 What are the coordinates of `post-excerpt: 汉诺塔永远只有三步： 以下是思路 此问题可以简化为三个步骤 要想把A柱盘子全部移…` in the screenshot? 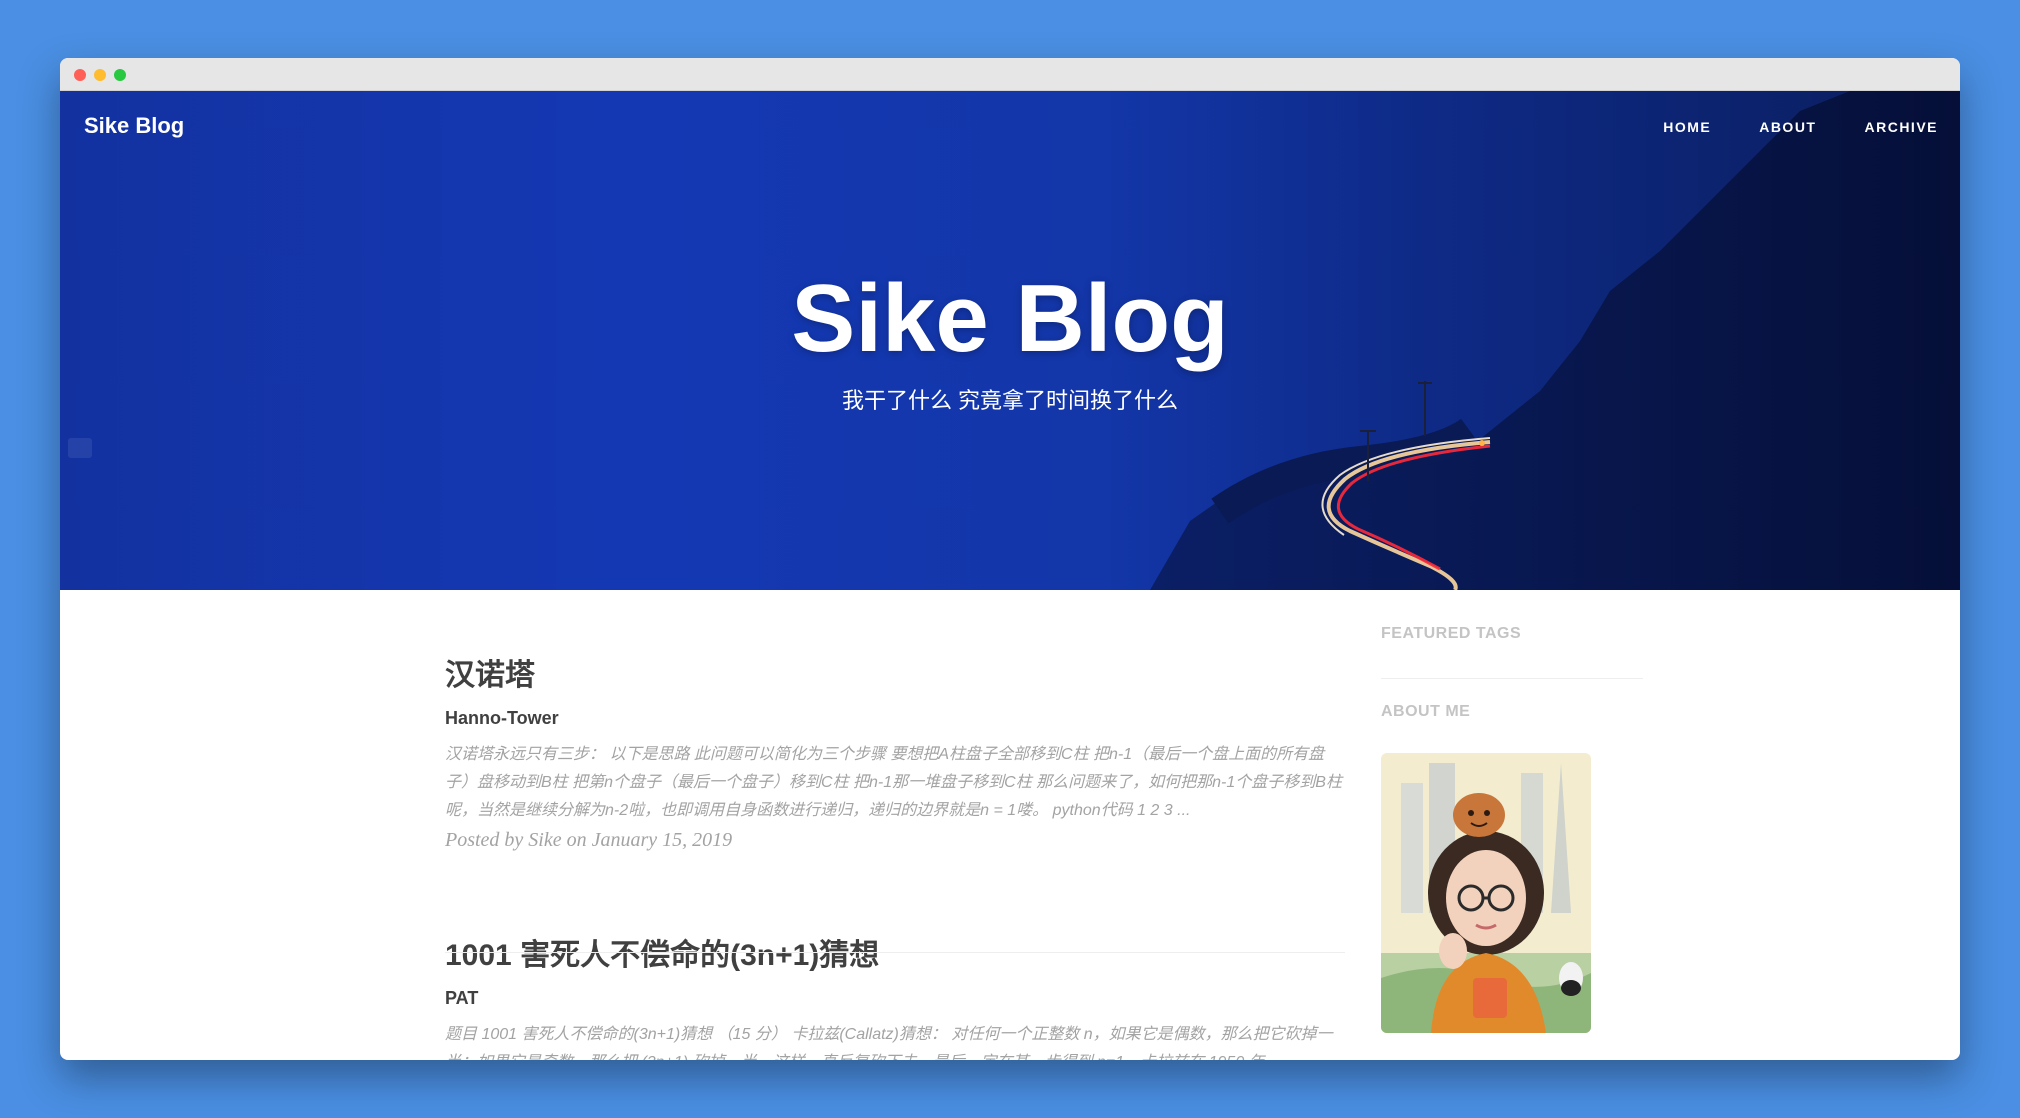 It's located at (893, 782).